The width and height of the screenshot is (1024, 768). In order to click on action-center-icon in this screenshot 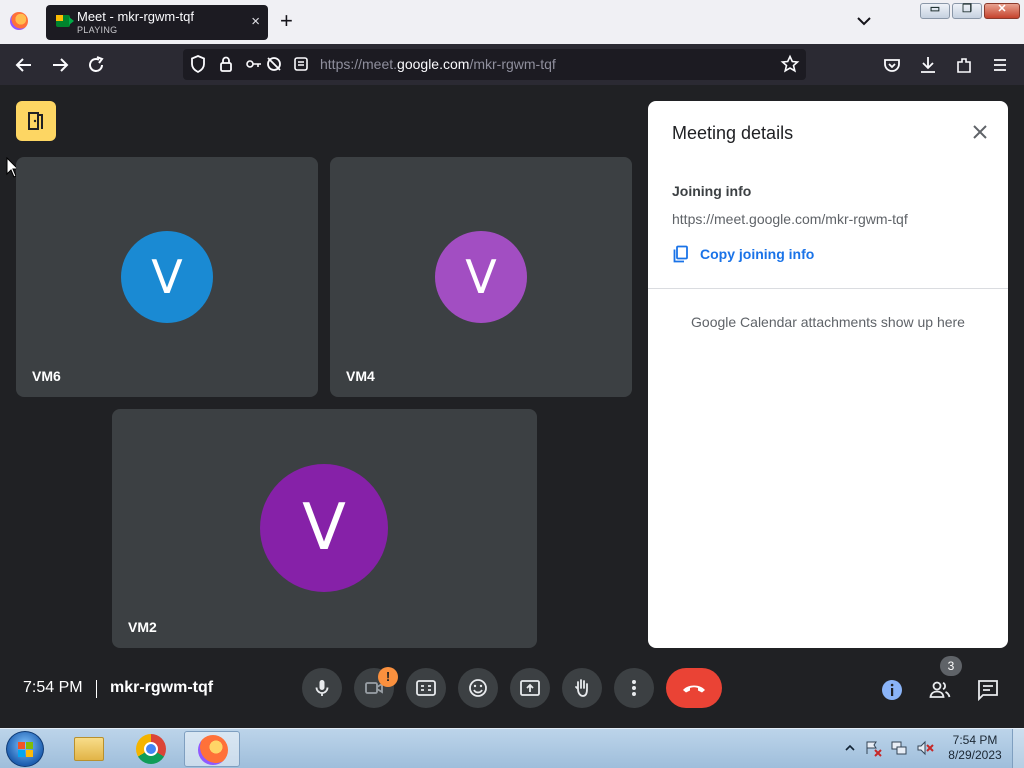, I will do `click(873, 748)`.